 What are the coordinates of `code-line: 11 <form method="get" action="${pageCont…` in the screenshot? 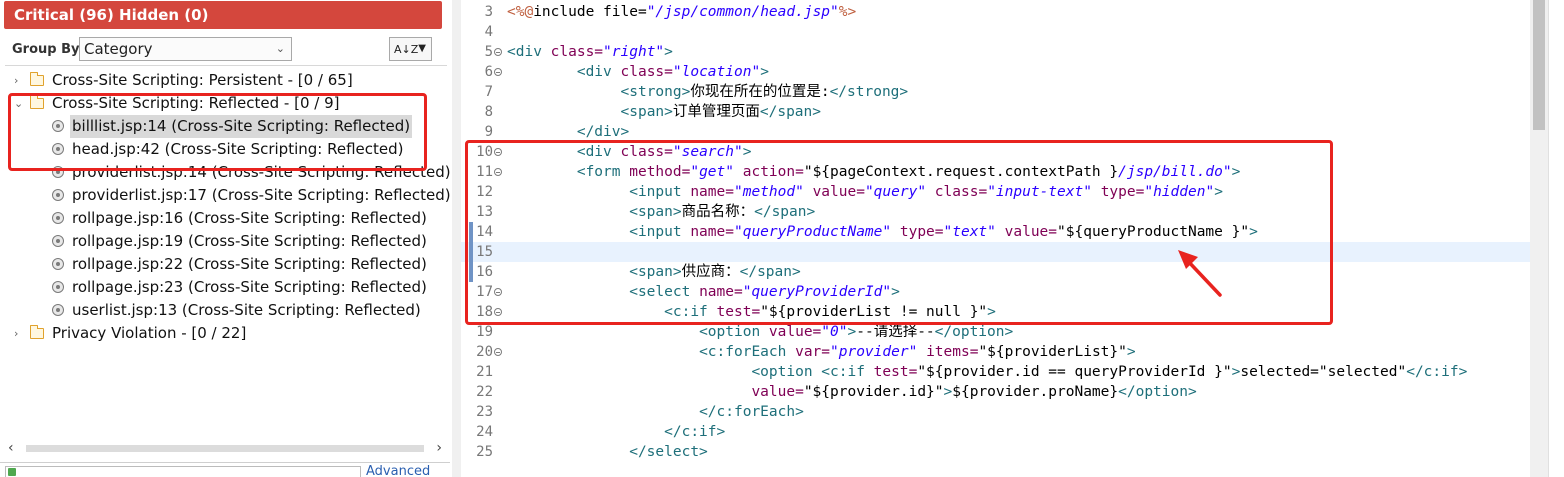 It's located at (996, 172).